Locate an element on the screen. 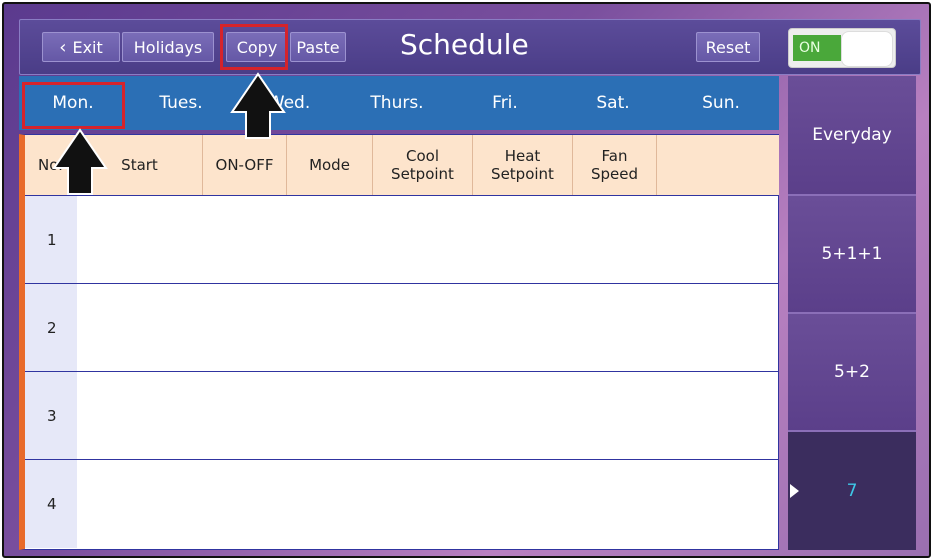 Image resolution: width=931 pixels, height=558 pixels. mode-5-2-button: 5+2 is located at coordinates (852, 371).